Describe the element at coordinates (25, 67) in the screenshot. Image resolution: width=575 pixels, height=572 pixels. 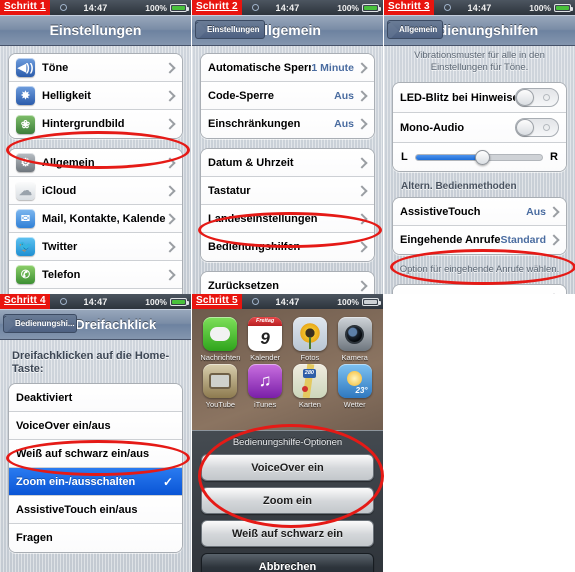
I see `sounds-icon: ◀))` at that location.